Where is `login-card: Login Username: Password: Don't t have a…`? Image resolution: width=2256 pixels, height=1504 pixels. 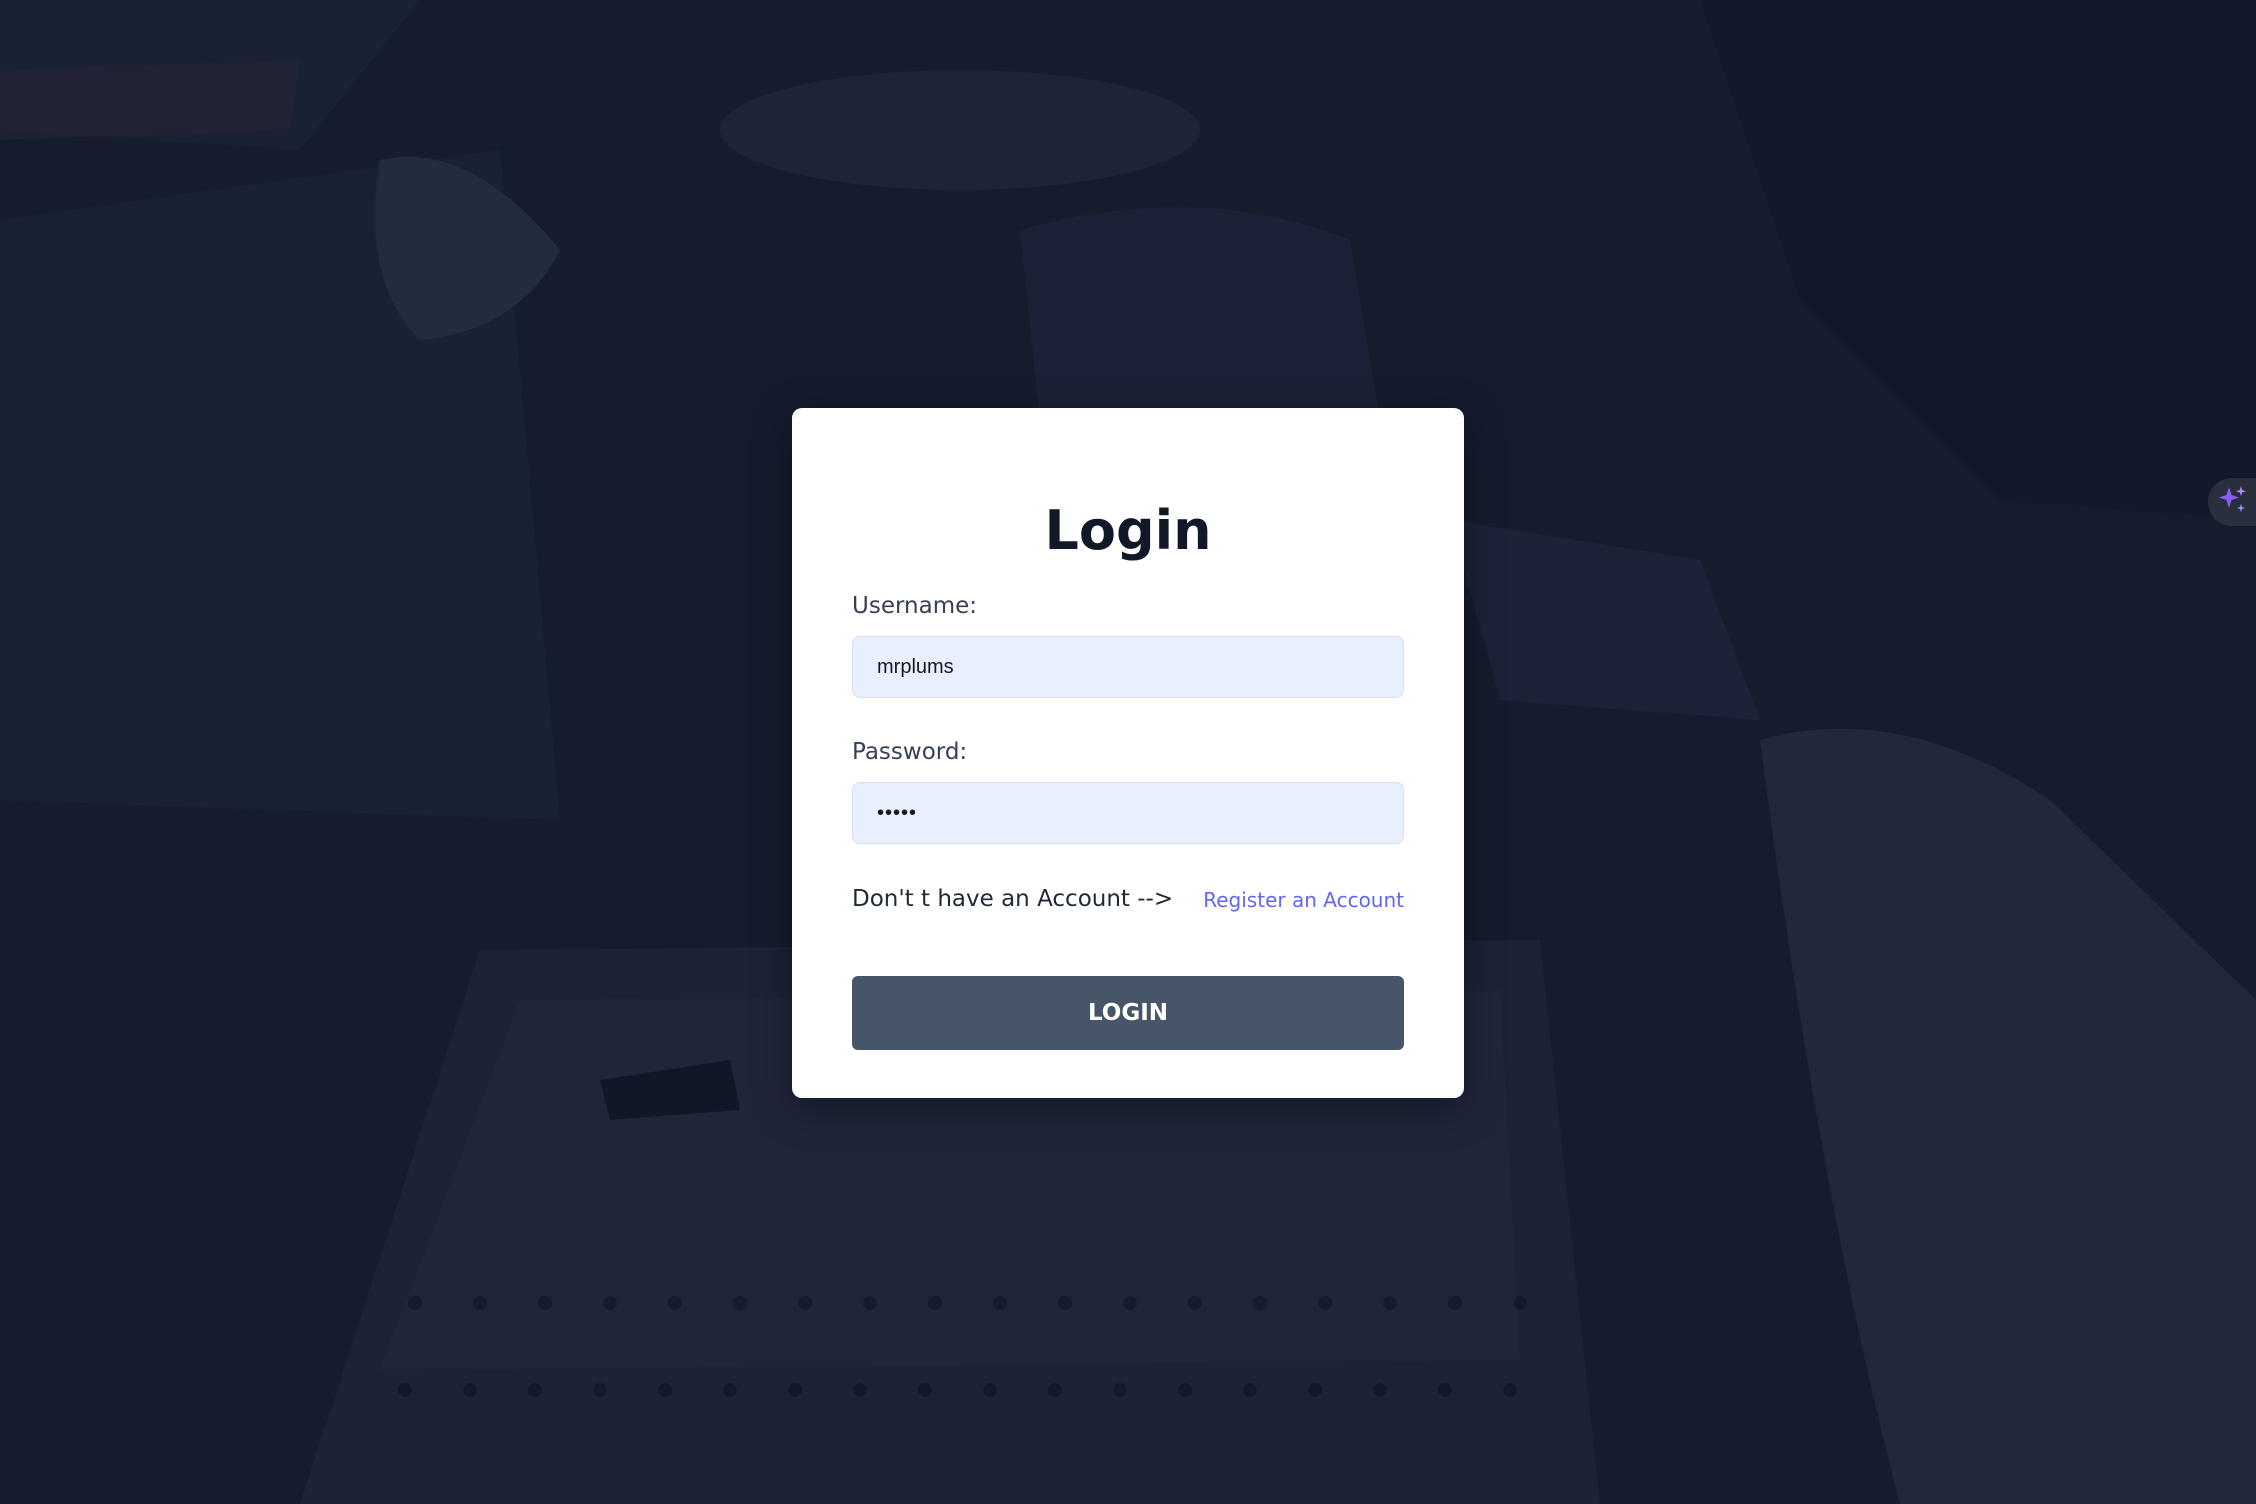 login-card: Login Username: Password: Don't t have a… is located at coordinates (1128, 753).